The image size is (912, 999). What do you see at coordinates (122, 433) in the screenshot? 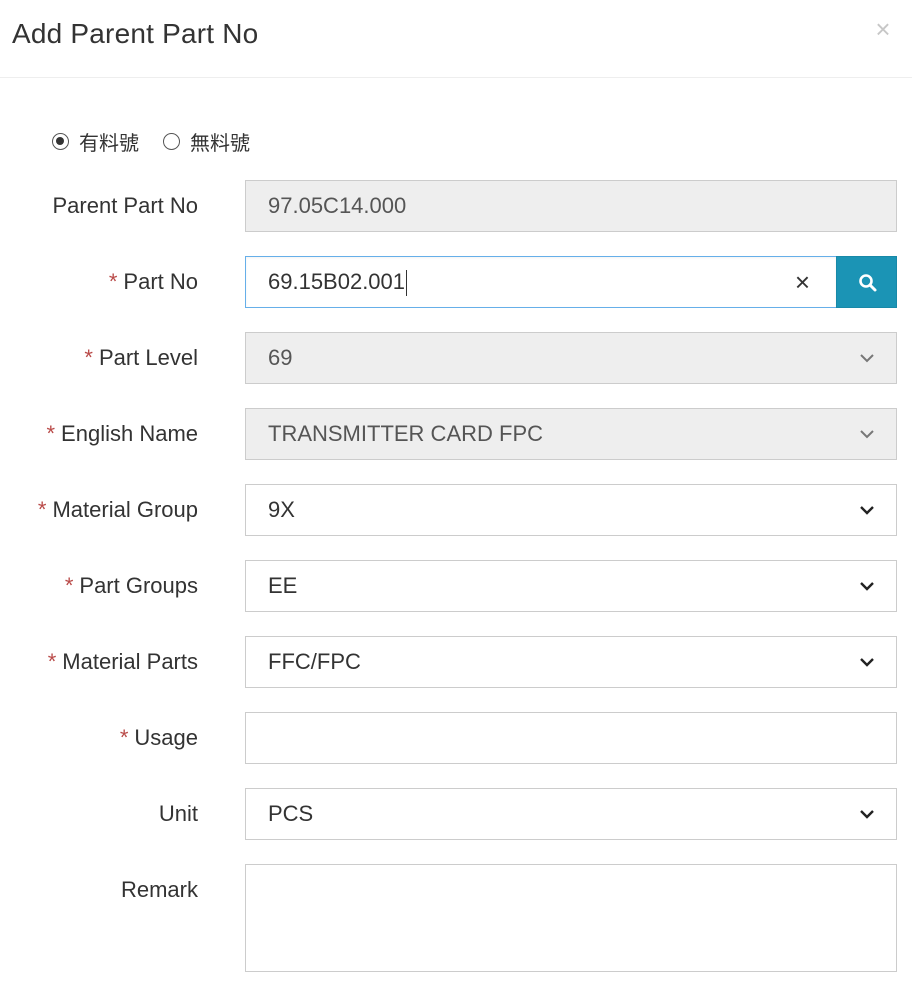
I see `label-english-name: * English Name` at bounding box center [122, 433].